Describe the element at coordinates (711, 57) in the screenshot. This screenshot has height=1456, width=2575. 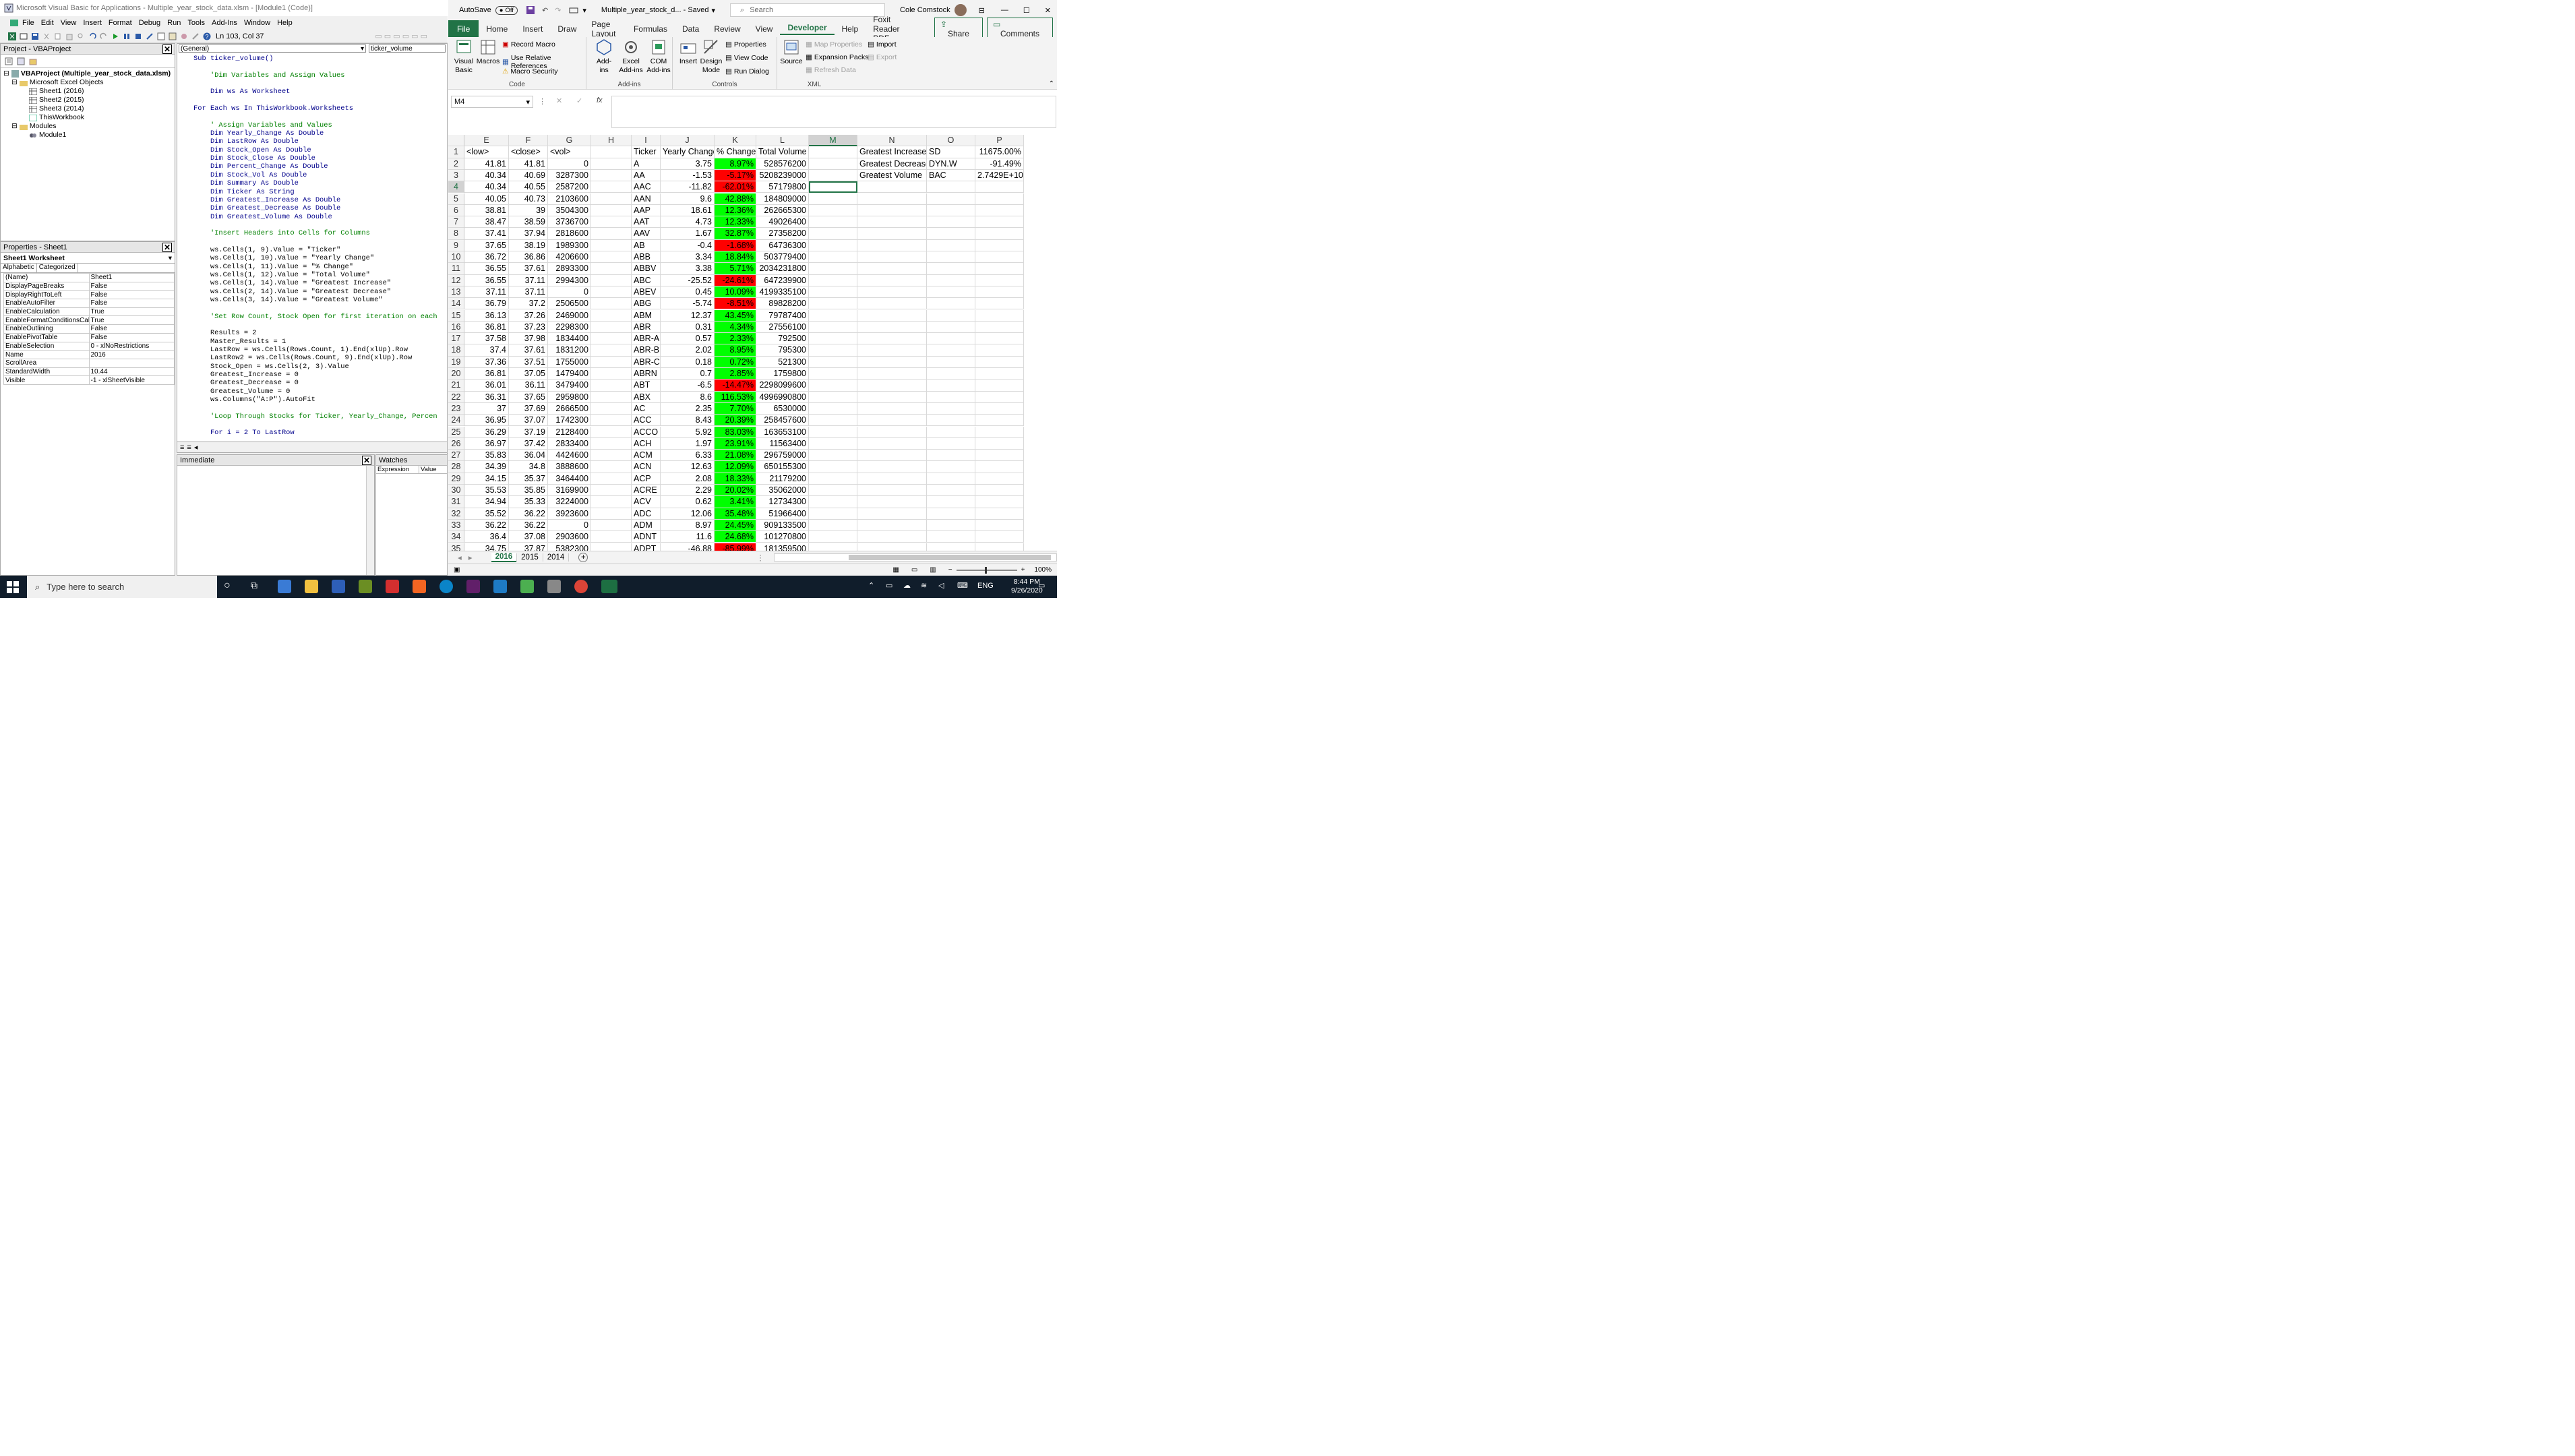
I see `design-mode-button: Design Mode` at that location.